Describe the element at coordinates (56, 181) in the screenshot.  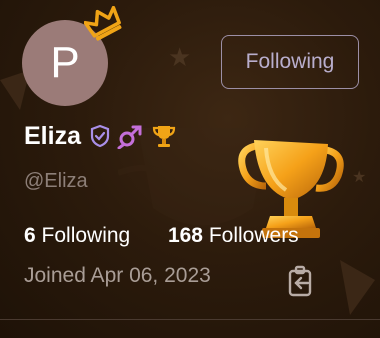
I see `profile-handle: @Eliza` at that location.